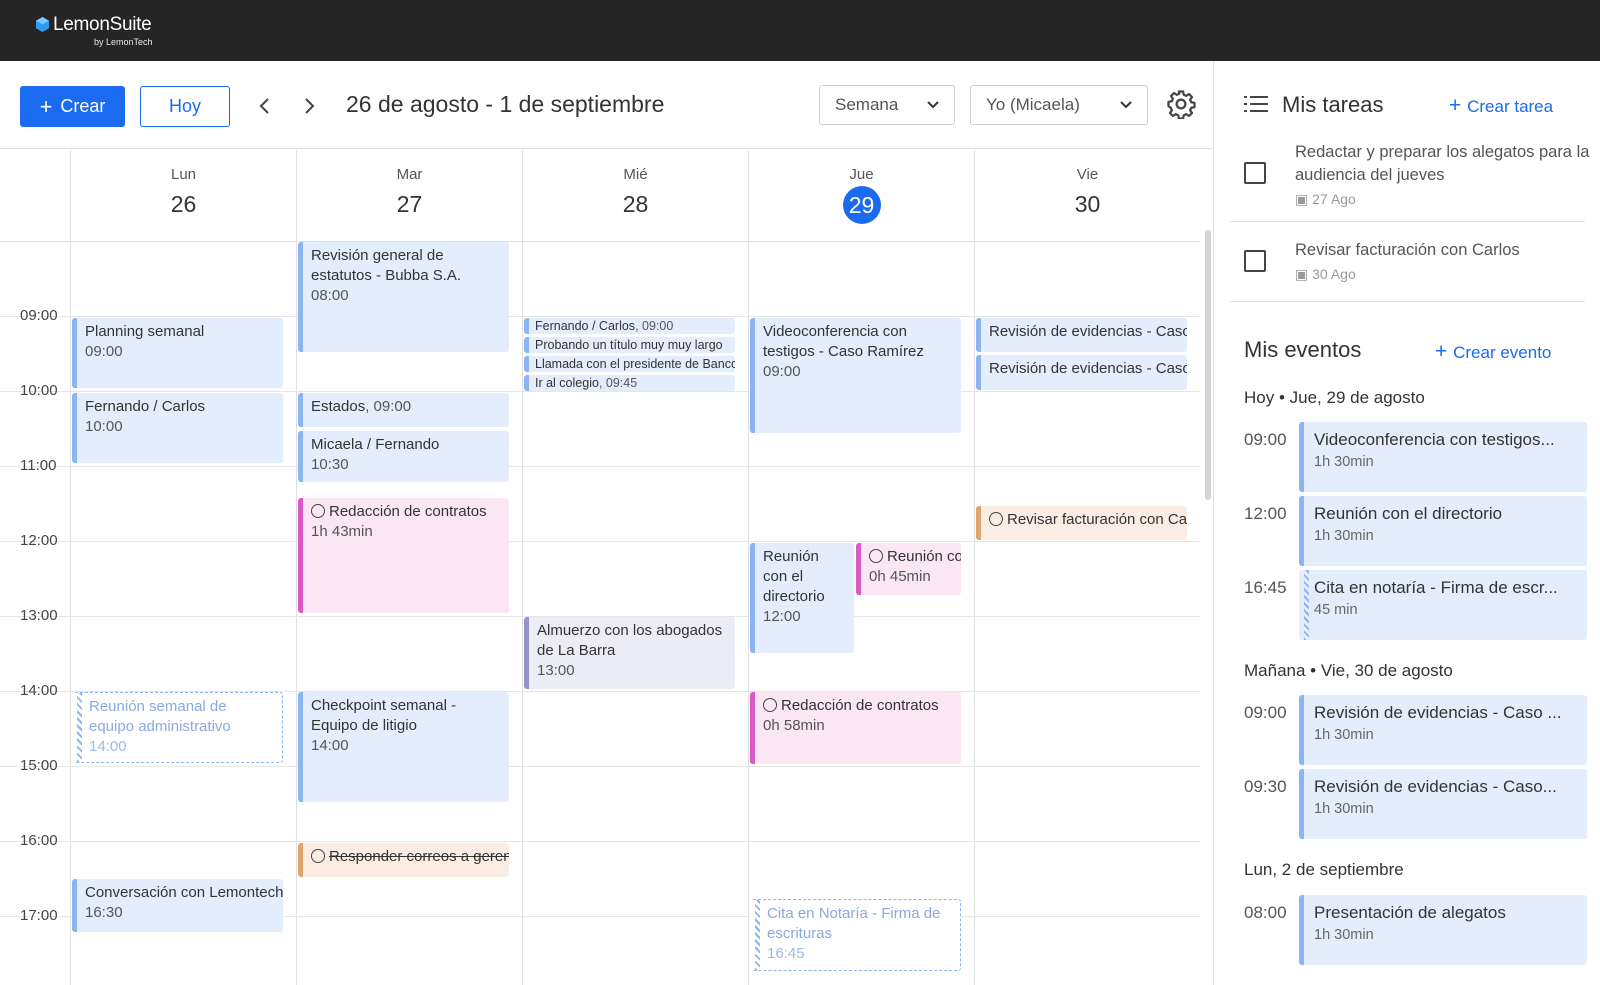  What do you see at coordinates (1333, 104) in the screenshot?
I see `tasks-title: Mis tareas` at bounding box center [1333, 104].